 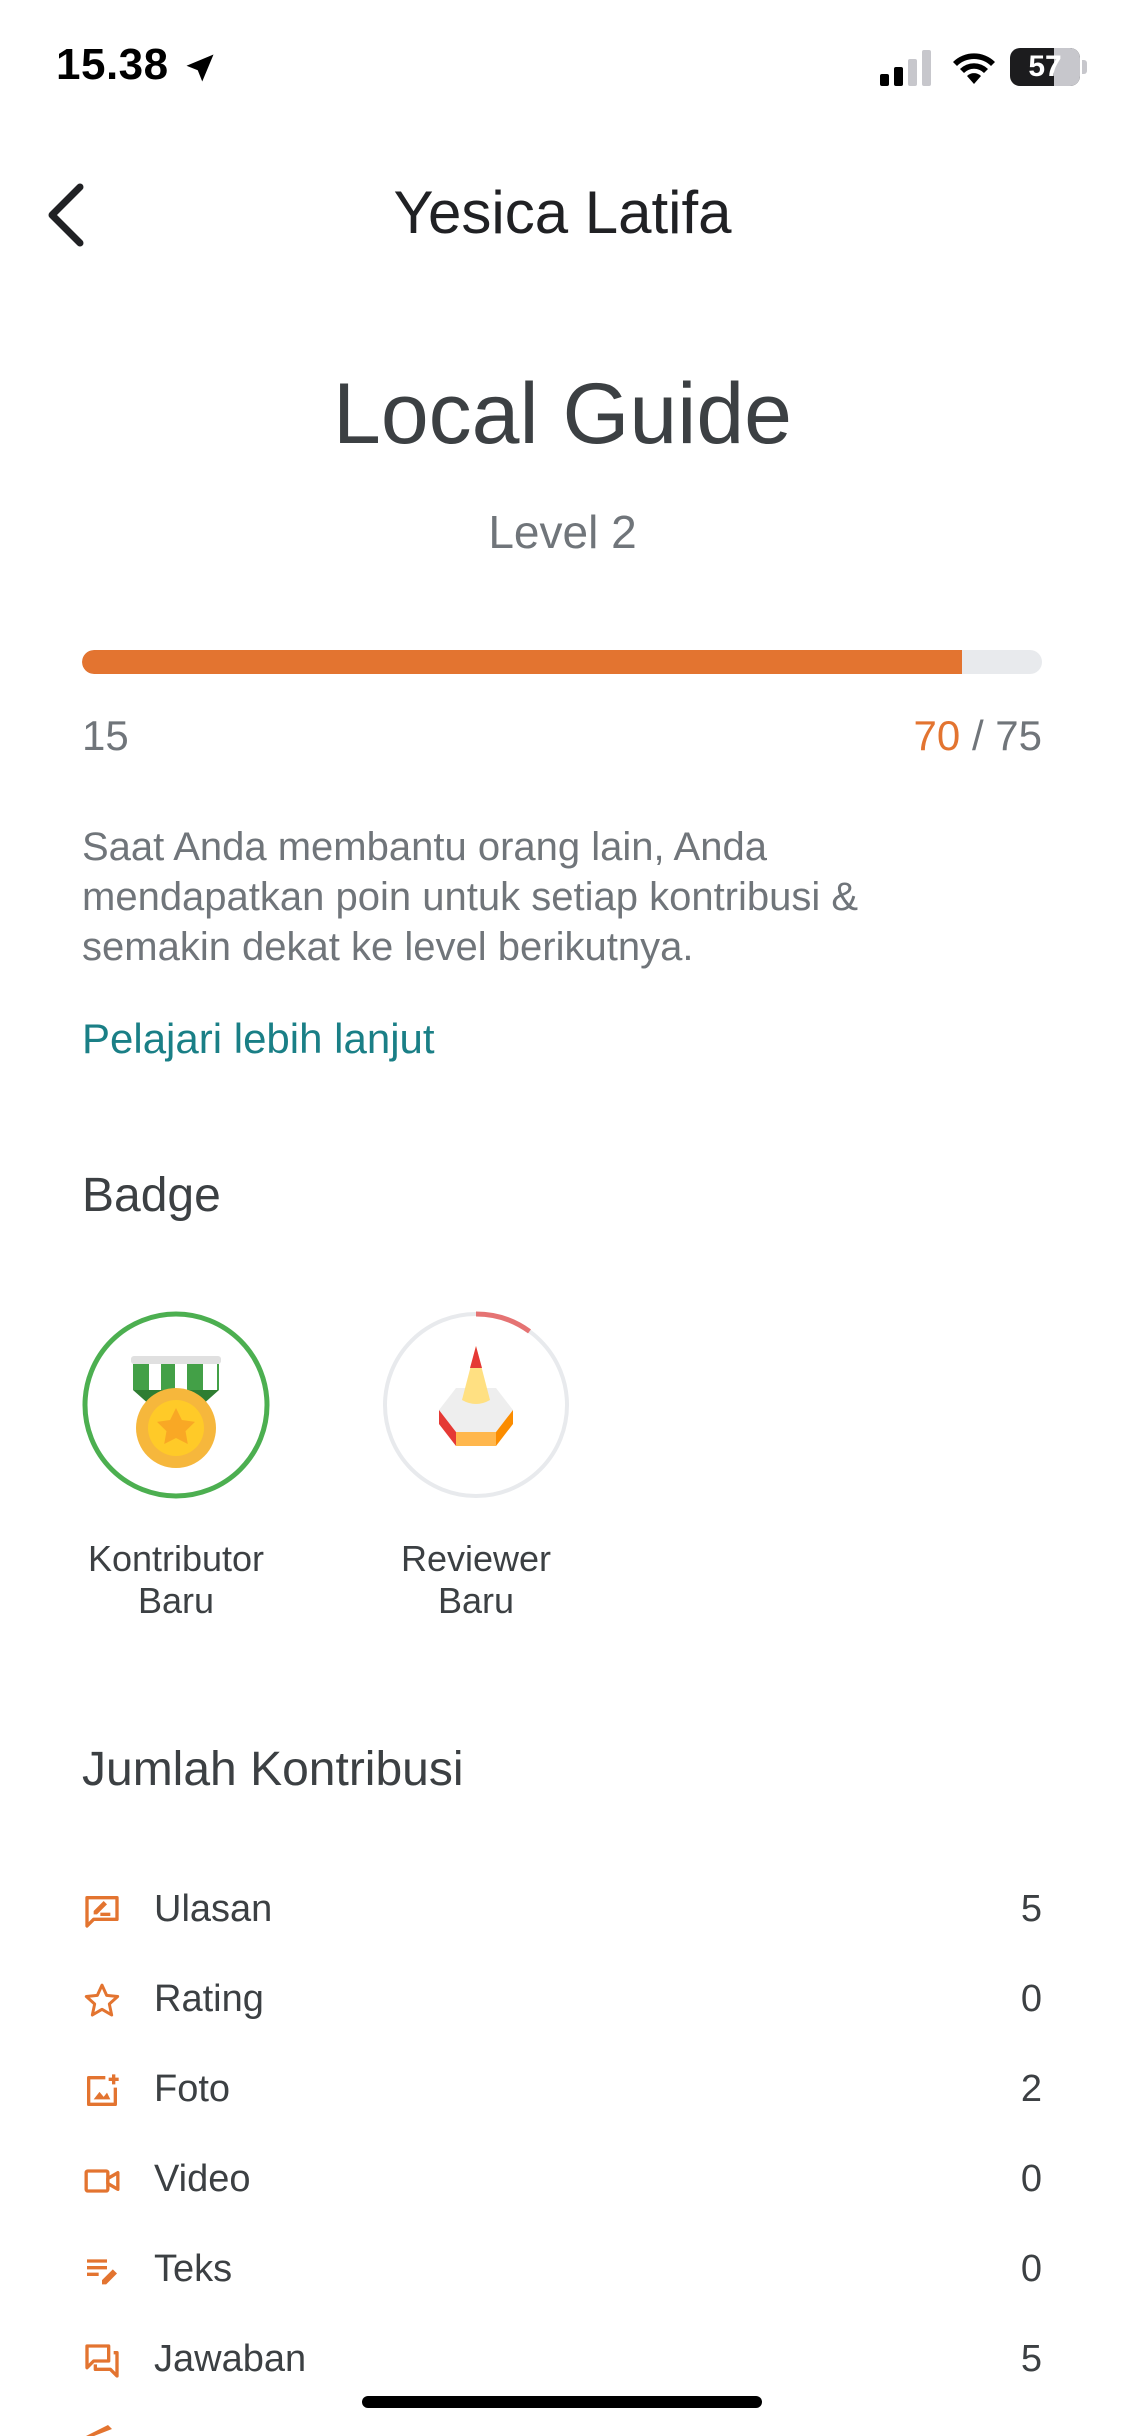 I want to click on contribution-row-answers: Jawaban 5, so click(x=562, y=2361).